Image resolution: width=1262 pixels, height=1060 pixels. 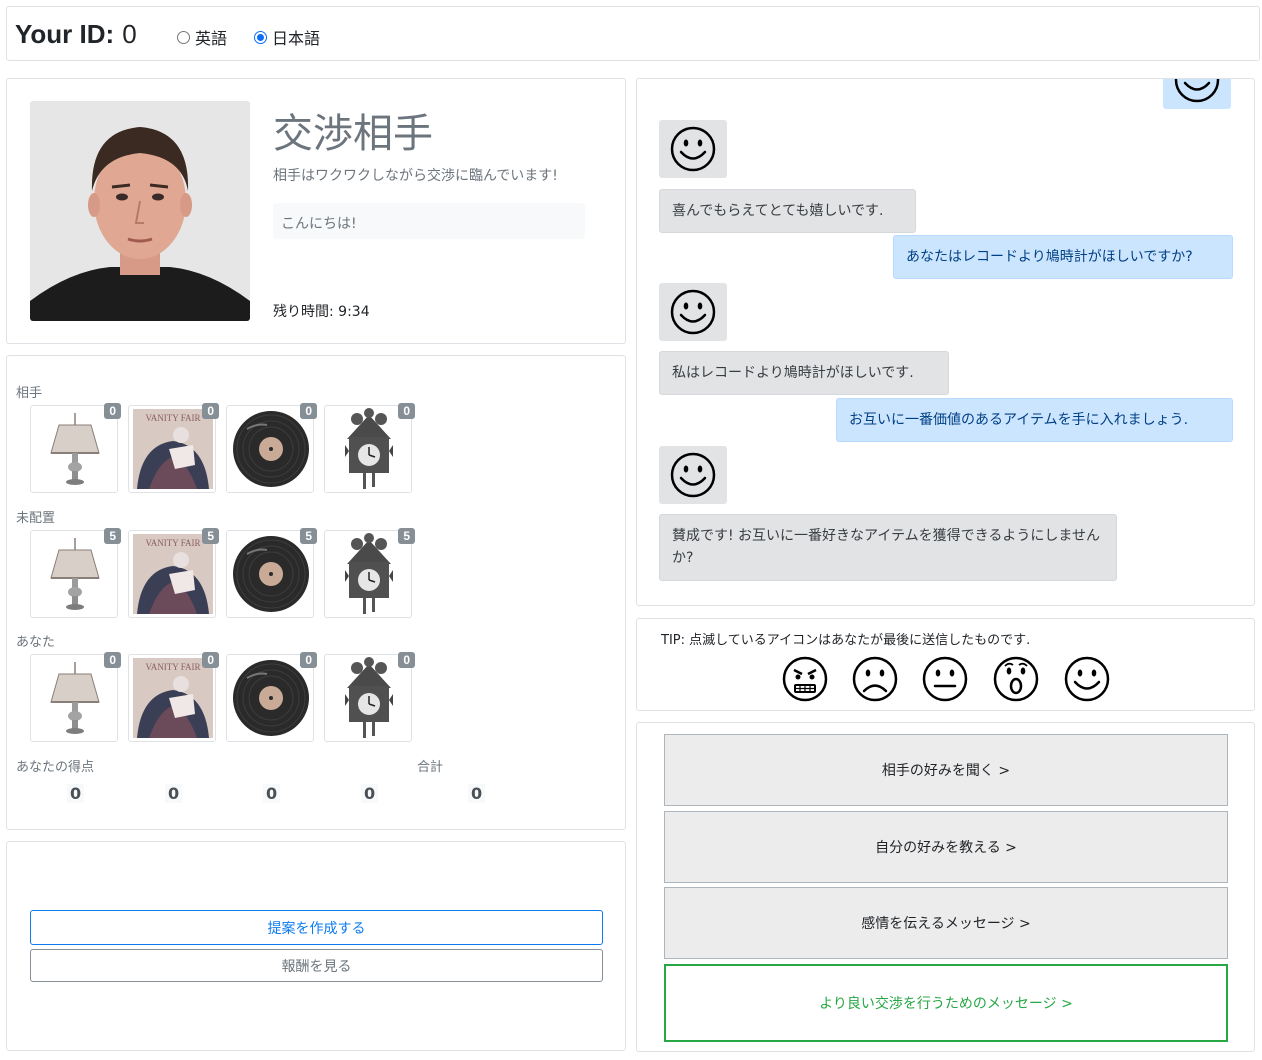 I want to click on score-lamp: 0, so click(x=76, y=793).